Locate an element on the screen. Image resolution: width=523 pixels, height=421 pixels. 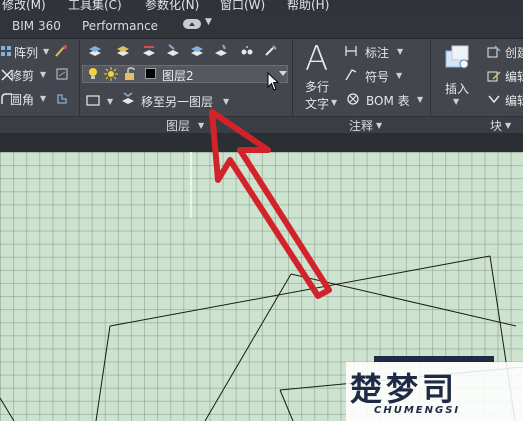
cursor-icon is located at coordinates (273, 81).